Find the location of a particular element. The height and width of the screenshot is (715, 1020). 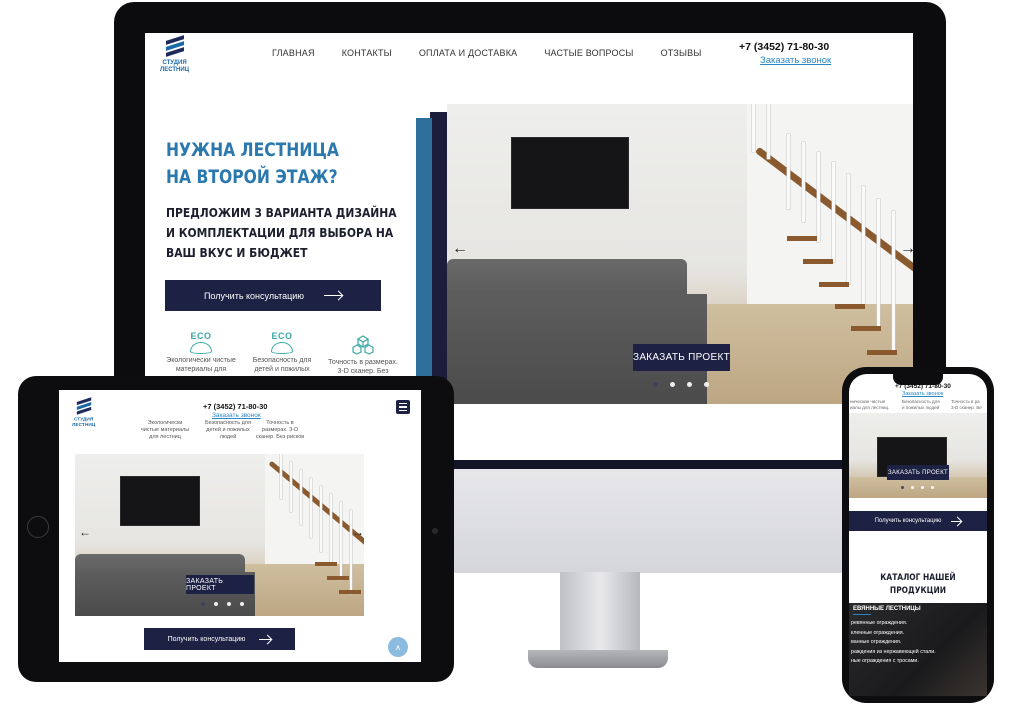

feature-text: Экологически чистые материалы для is located at coordinates (201, 365).